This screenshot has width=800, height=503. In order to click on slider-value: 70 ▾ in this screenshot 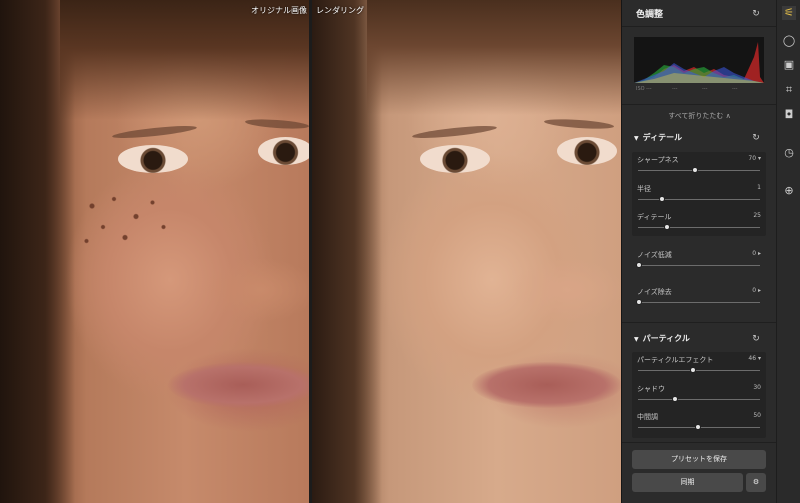, I will do `click(754, 158)`.